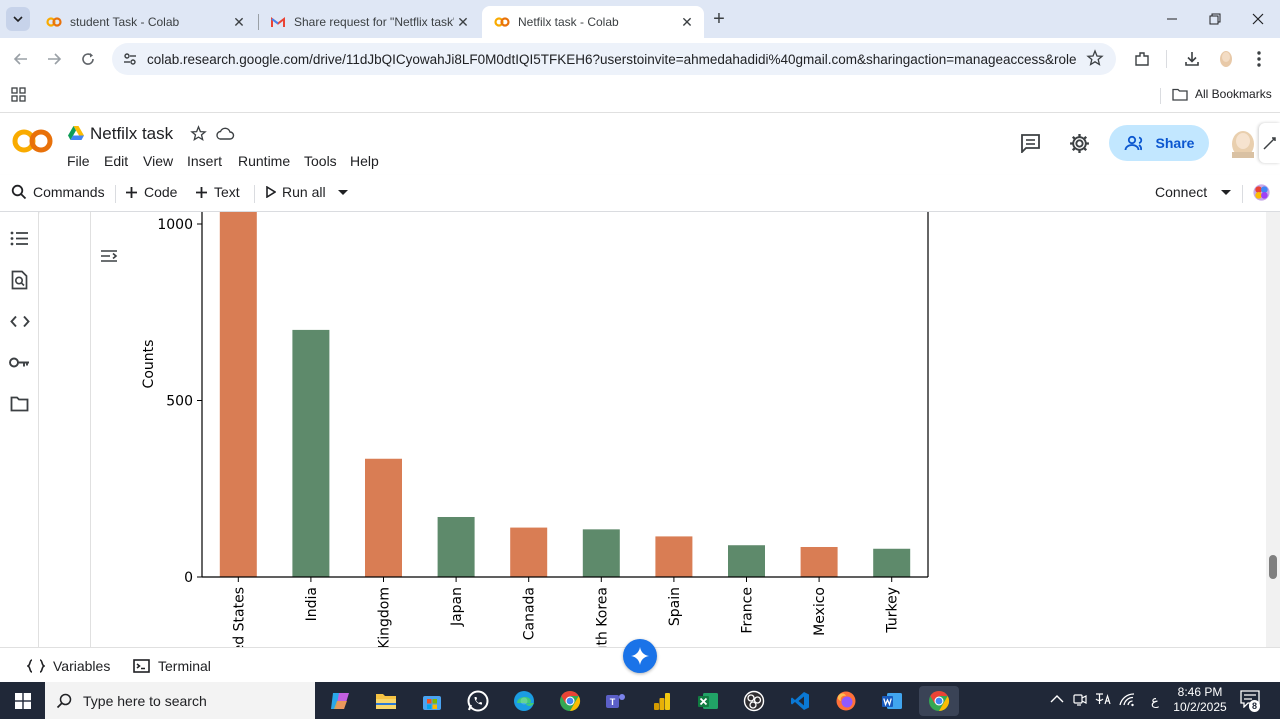  I want to click on connect-button: Connect, so click(1181, 192).